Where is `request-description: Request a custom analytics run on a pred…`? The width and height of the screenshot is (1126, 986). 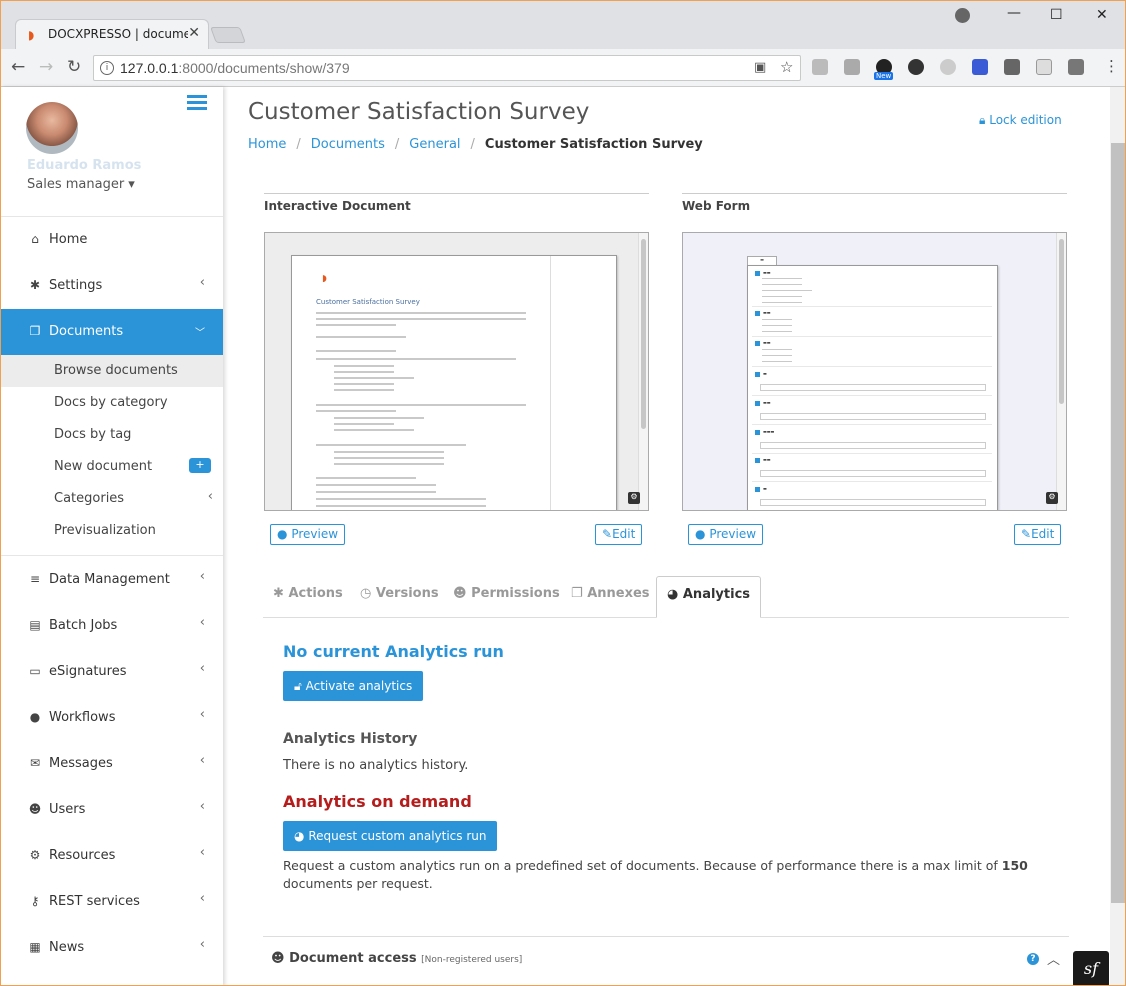
request-description: Request a custom analytics run on a pred… is located at coordinates (663, 875).